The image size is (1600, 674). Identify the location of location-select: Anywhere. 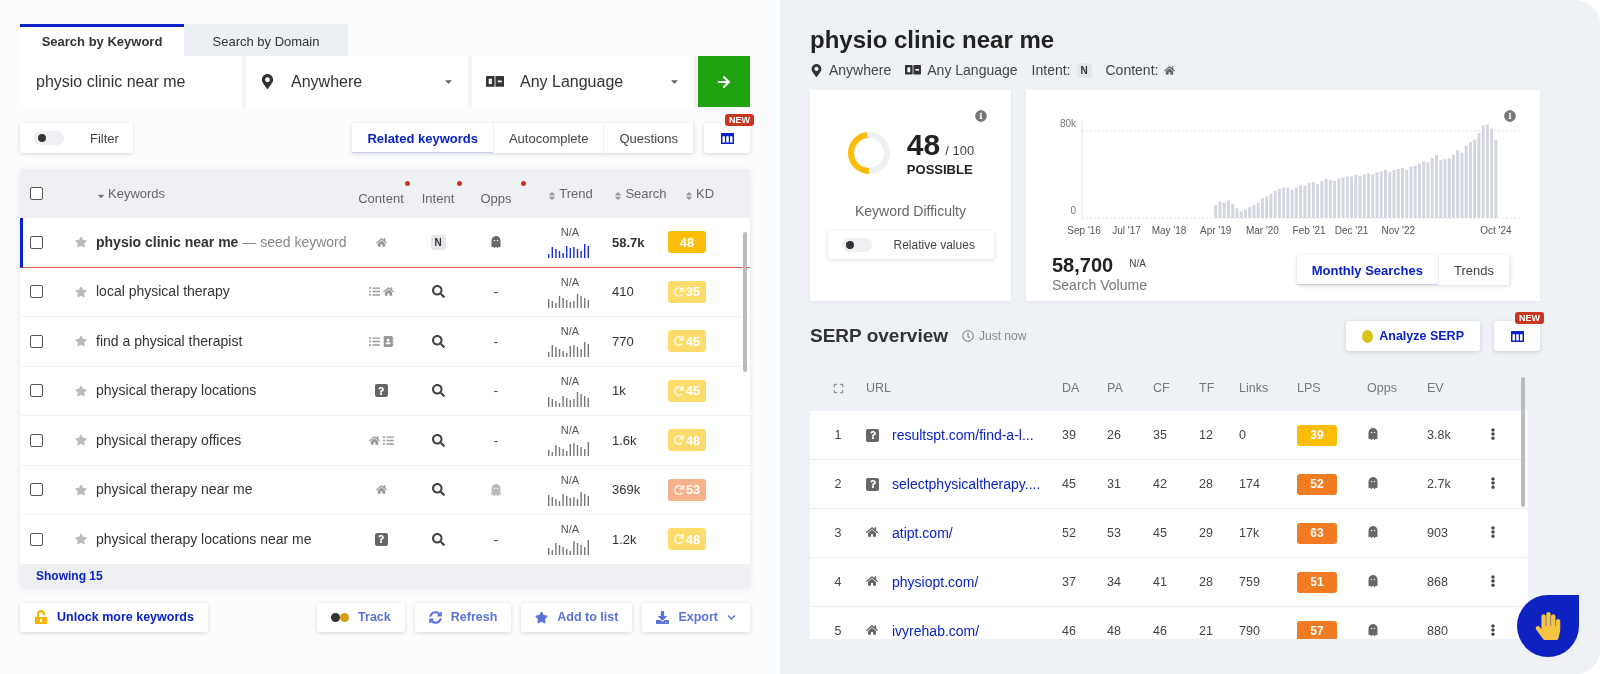
(357, 81).